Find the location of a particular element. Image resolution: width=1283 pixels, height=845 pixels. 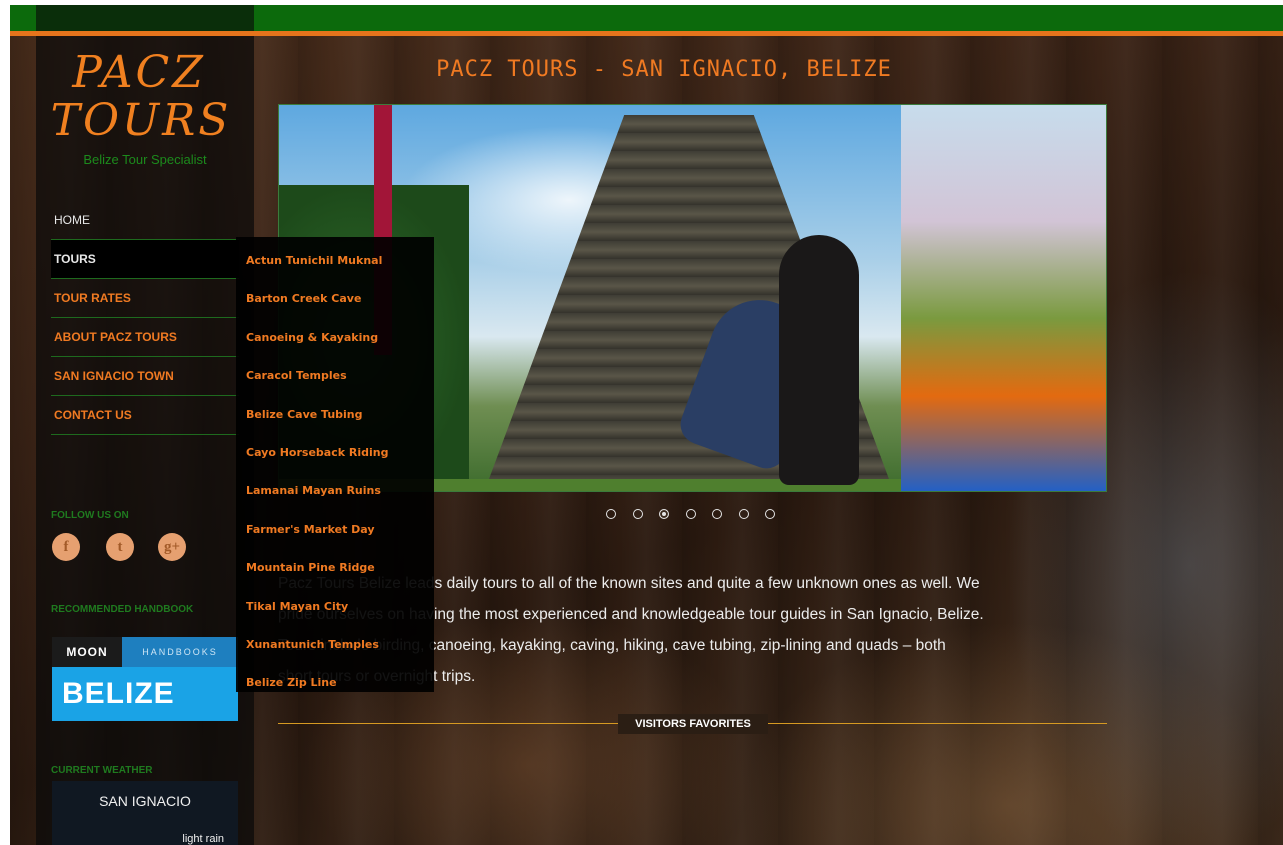

handbook-title: BELIZE is located at coordinates (145, 694).